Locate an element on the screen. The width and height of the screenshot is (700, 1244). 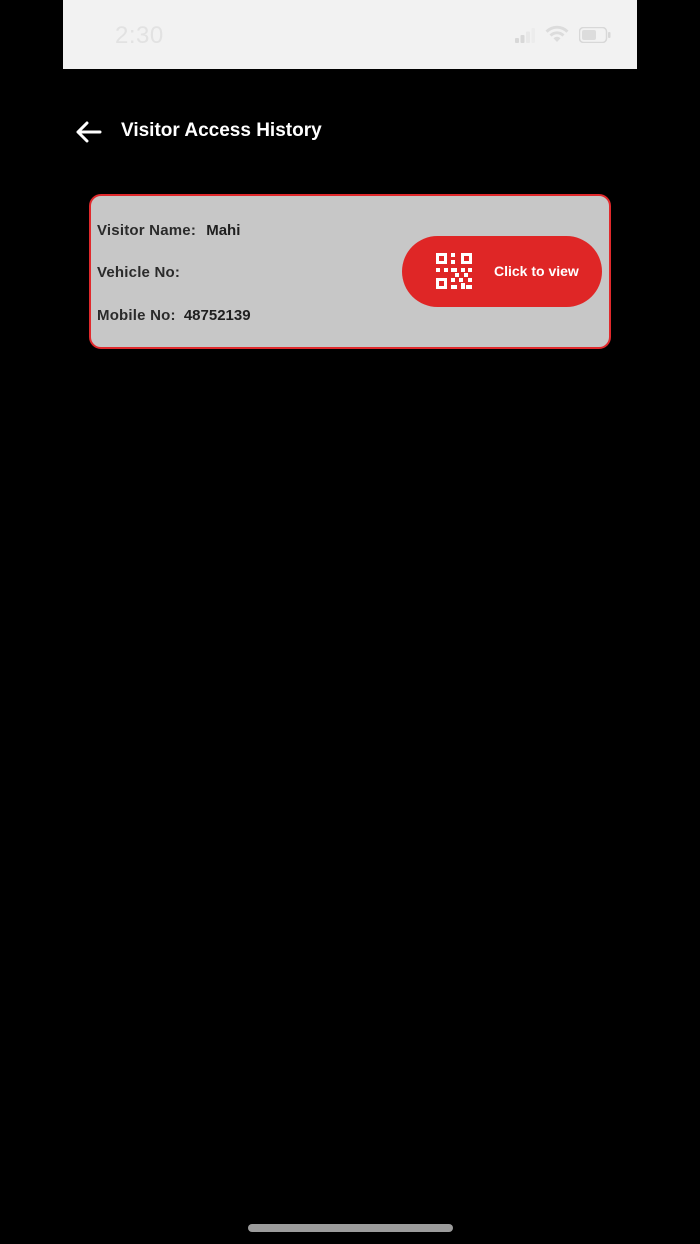
signal-icon is located at coordinates (525, 35).